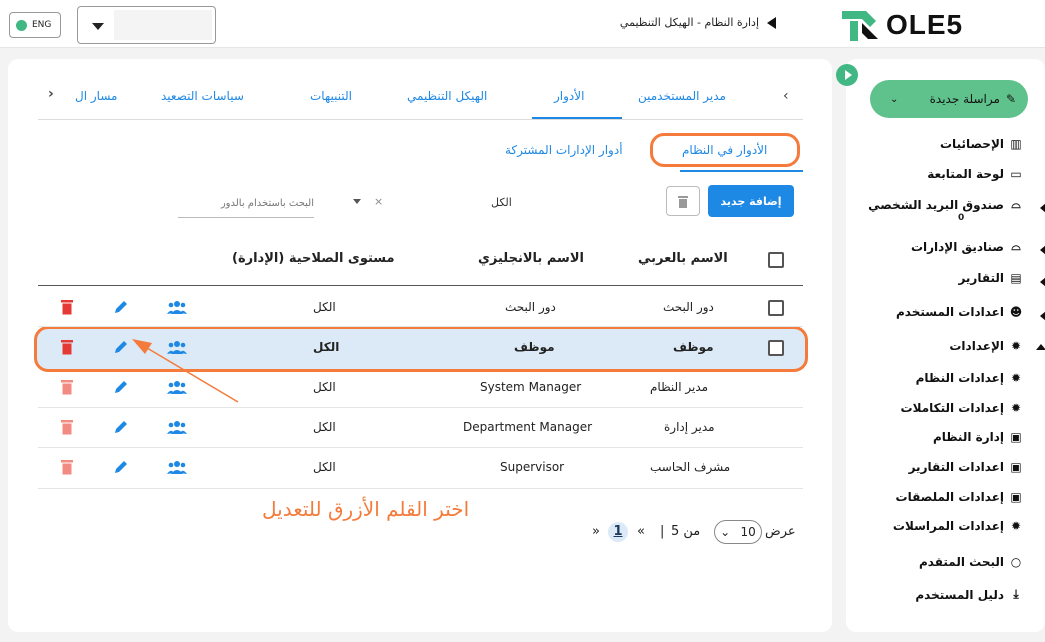 The height and width of the screenshot is (642, 1045). I want to click on download-icon: ⤓, so click(1016, 594).